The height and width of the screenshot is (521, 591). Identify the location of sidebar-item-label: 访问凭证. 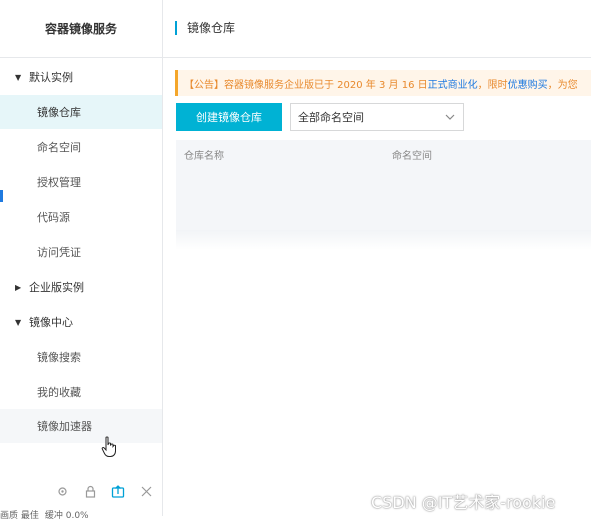
(59, 252).